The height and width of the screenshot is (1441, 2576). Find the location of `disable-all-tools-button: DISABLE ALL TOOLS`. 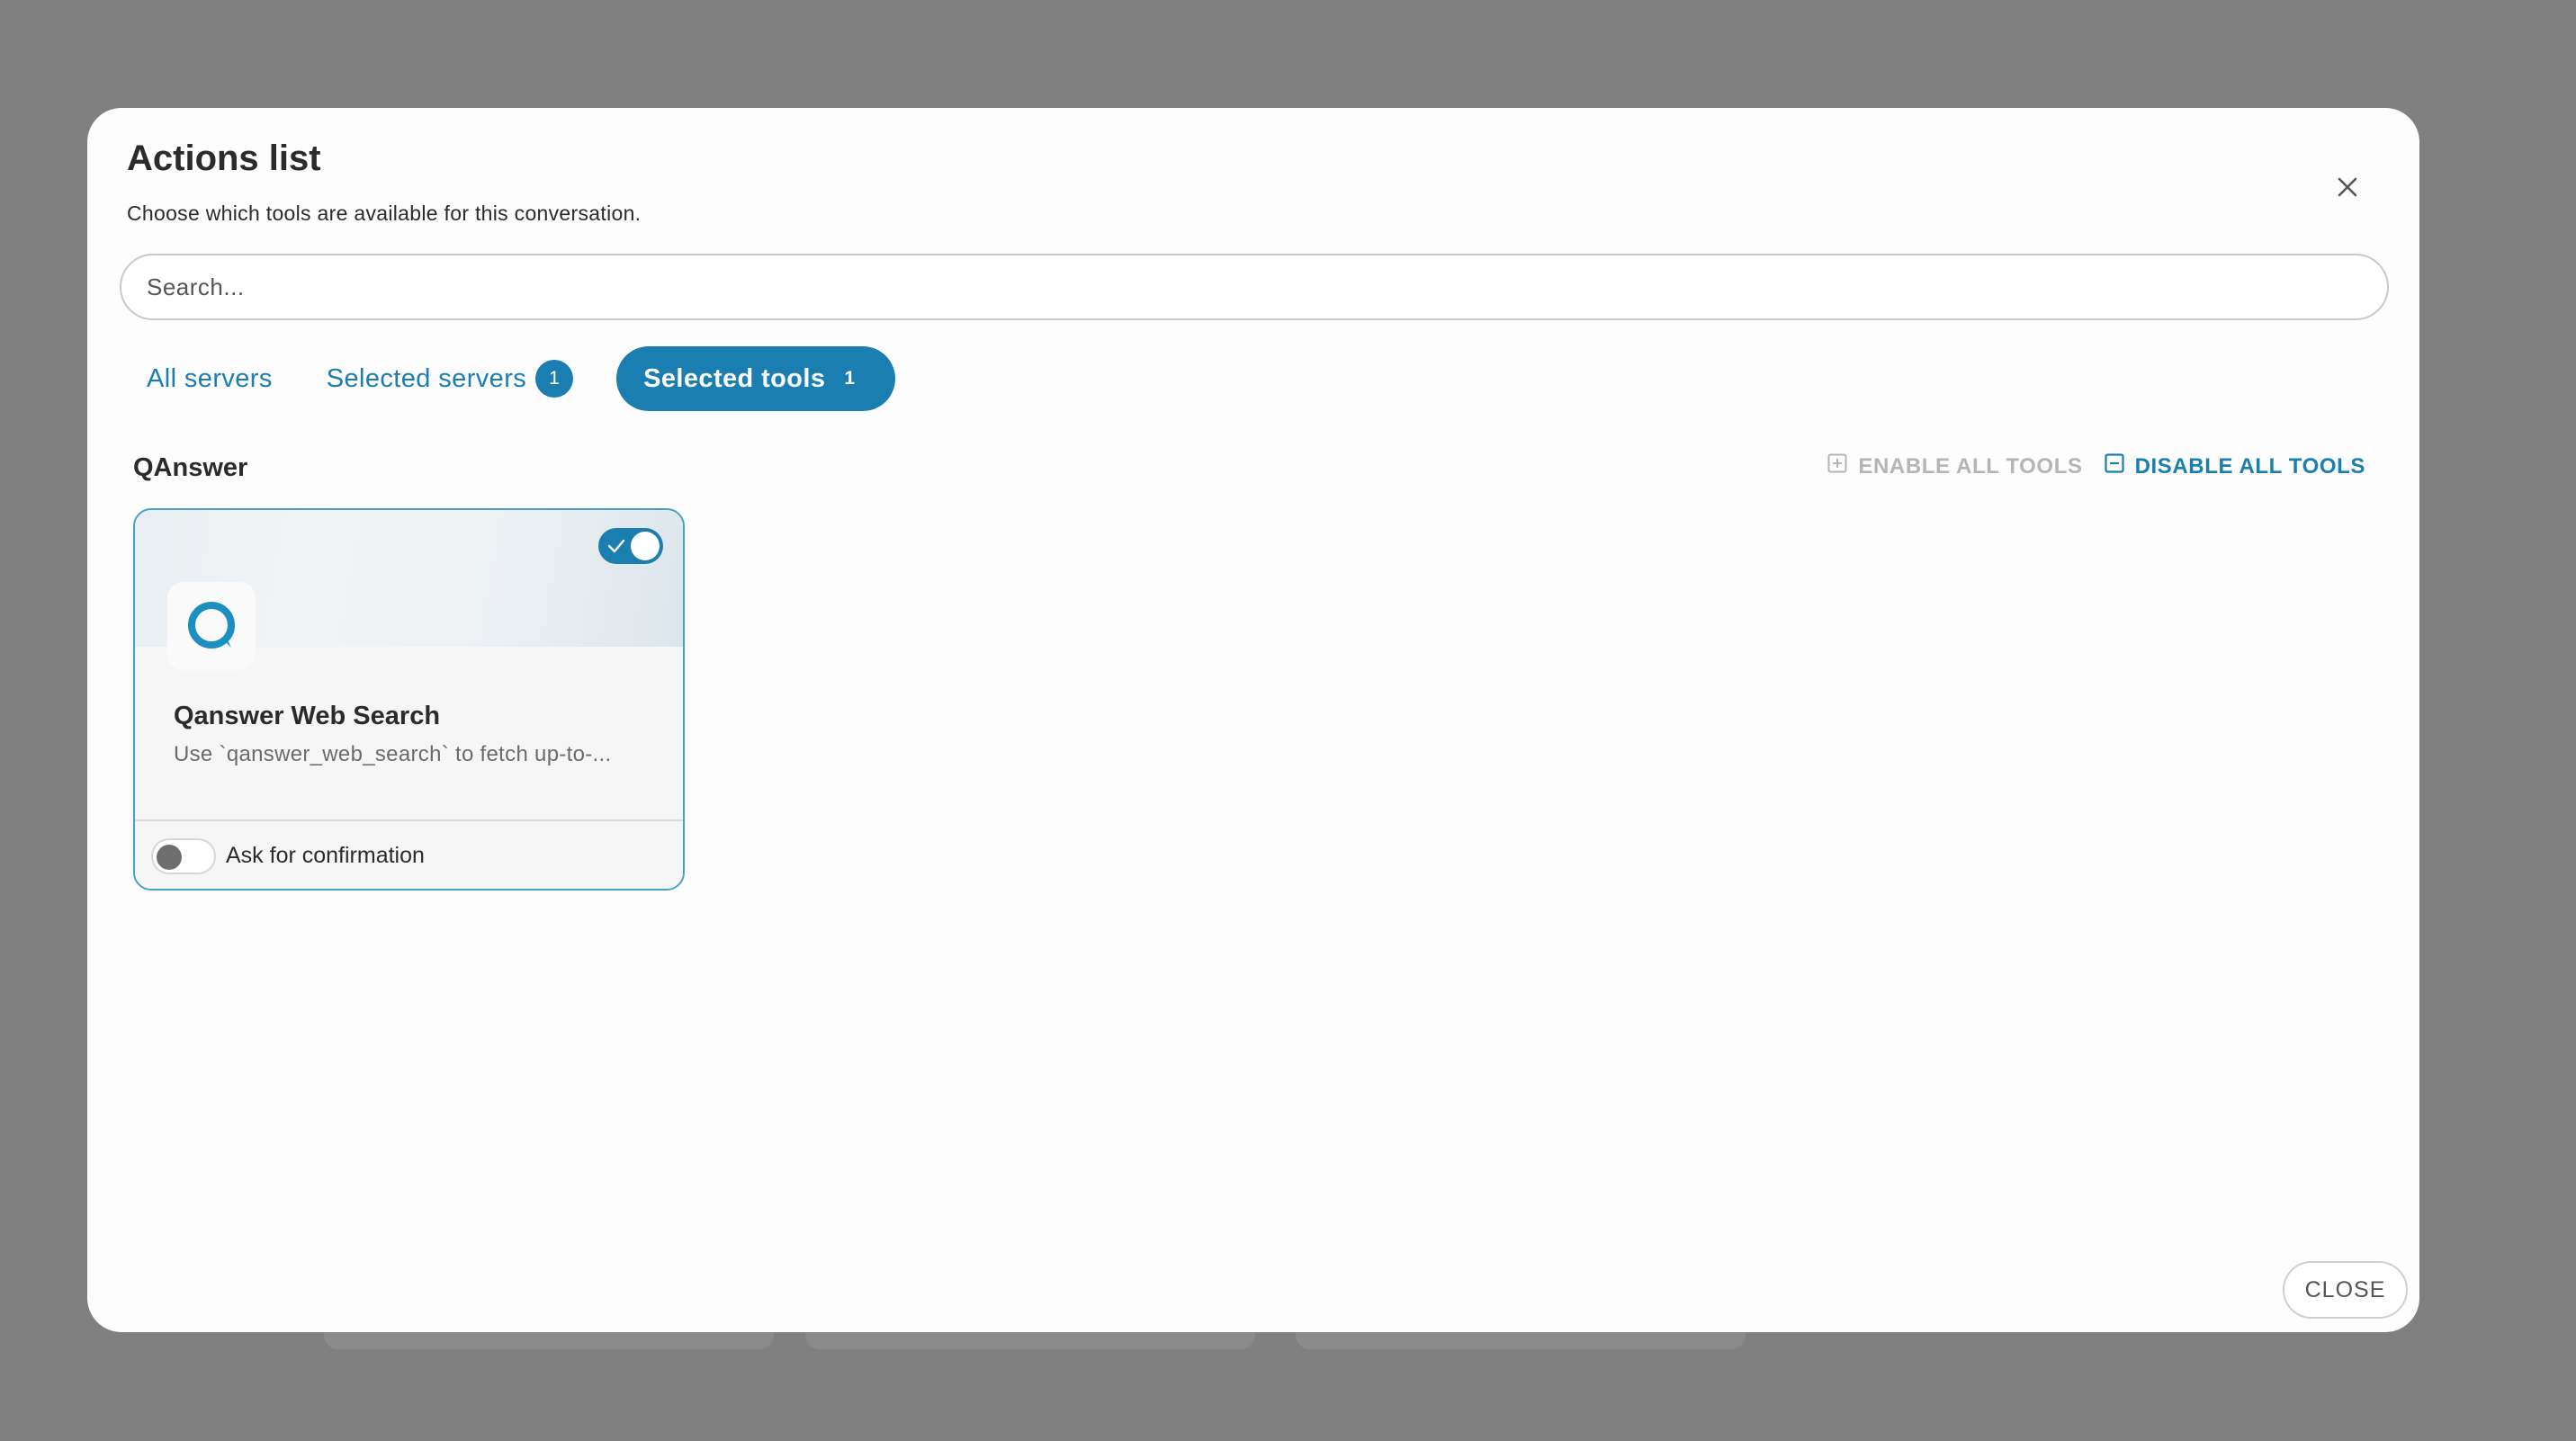

disable-all-tools-button: DISABLE ALL TOOLS is located at coordinates (2234, 466).